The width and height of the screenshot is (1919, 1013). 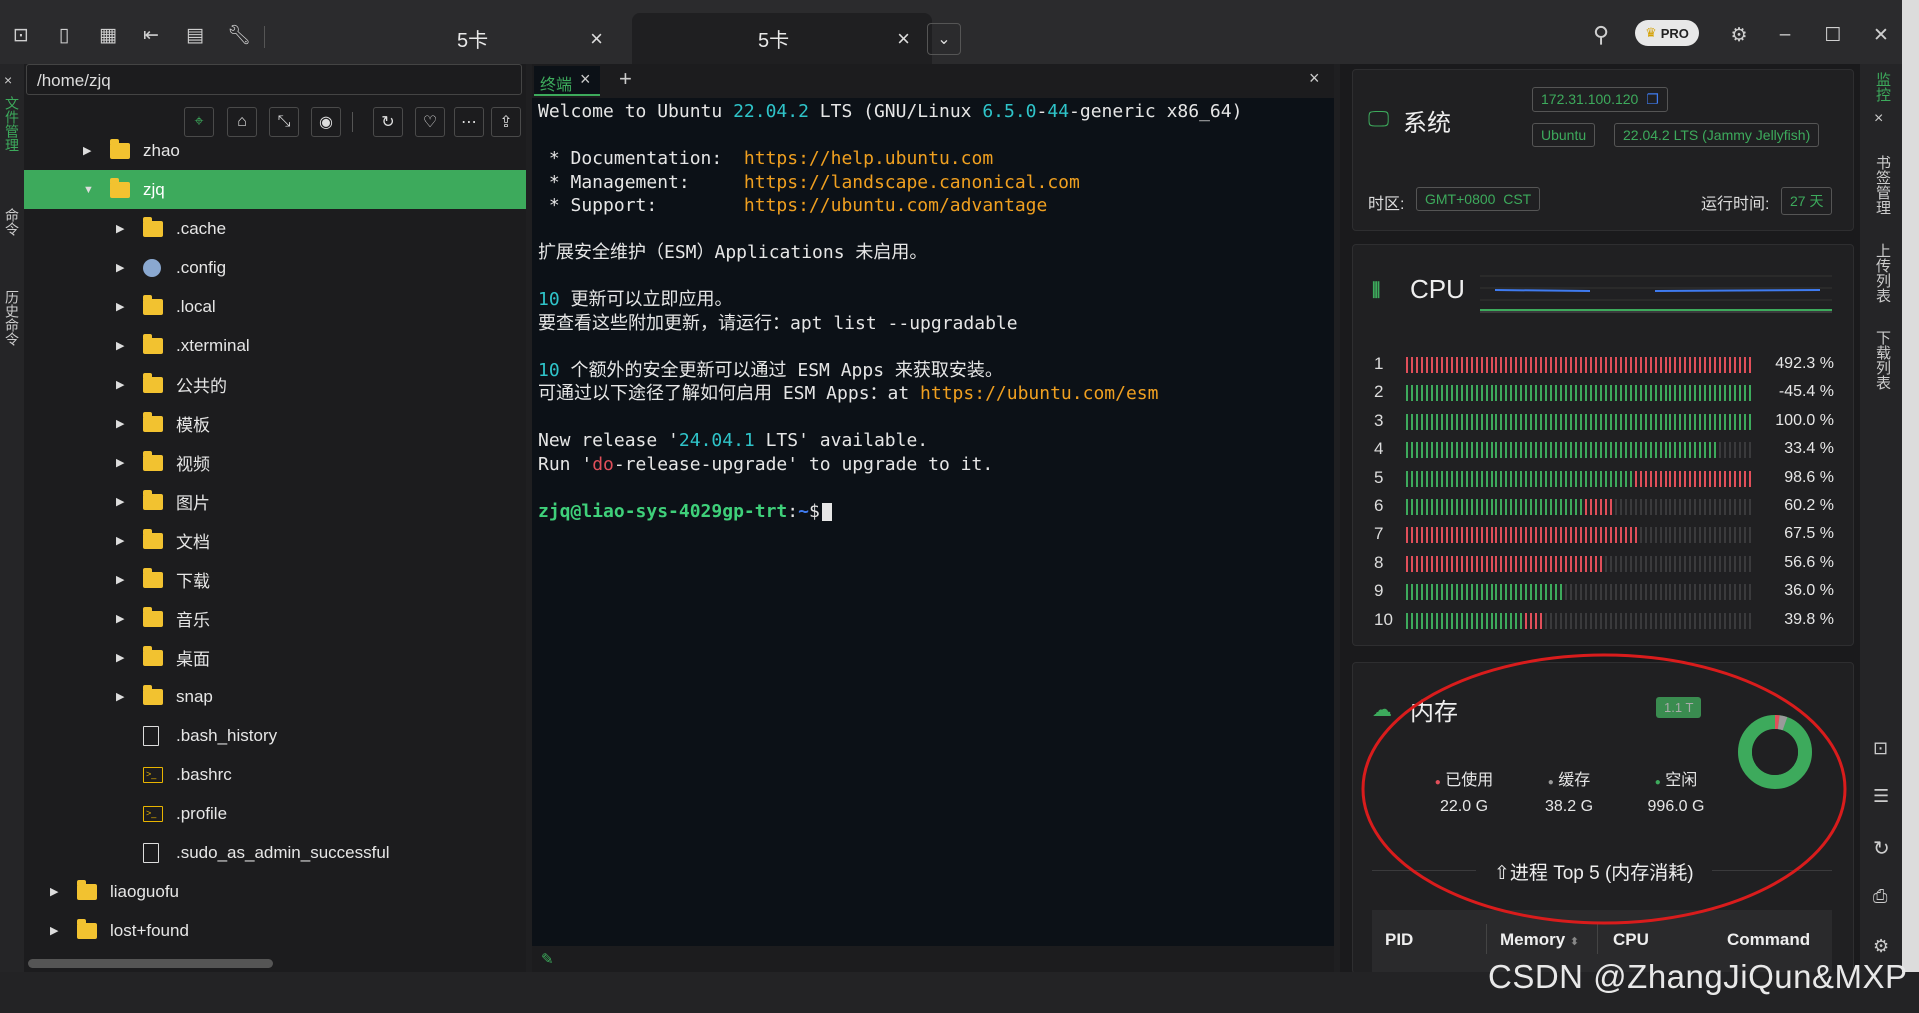 I want to click on tree-item: ▶ snap, so click(x=275, y=696).